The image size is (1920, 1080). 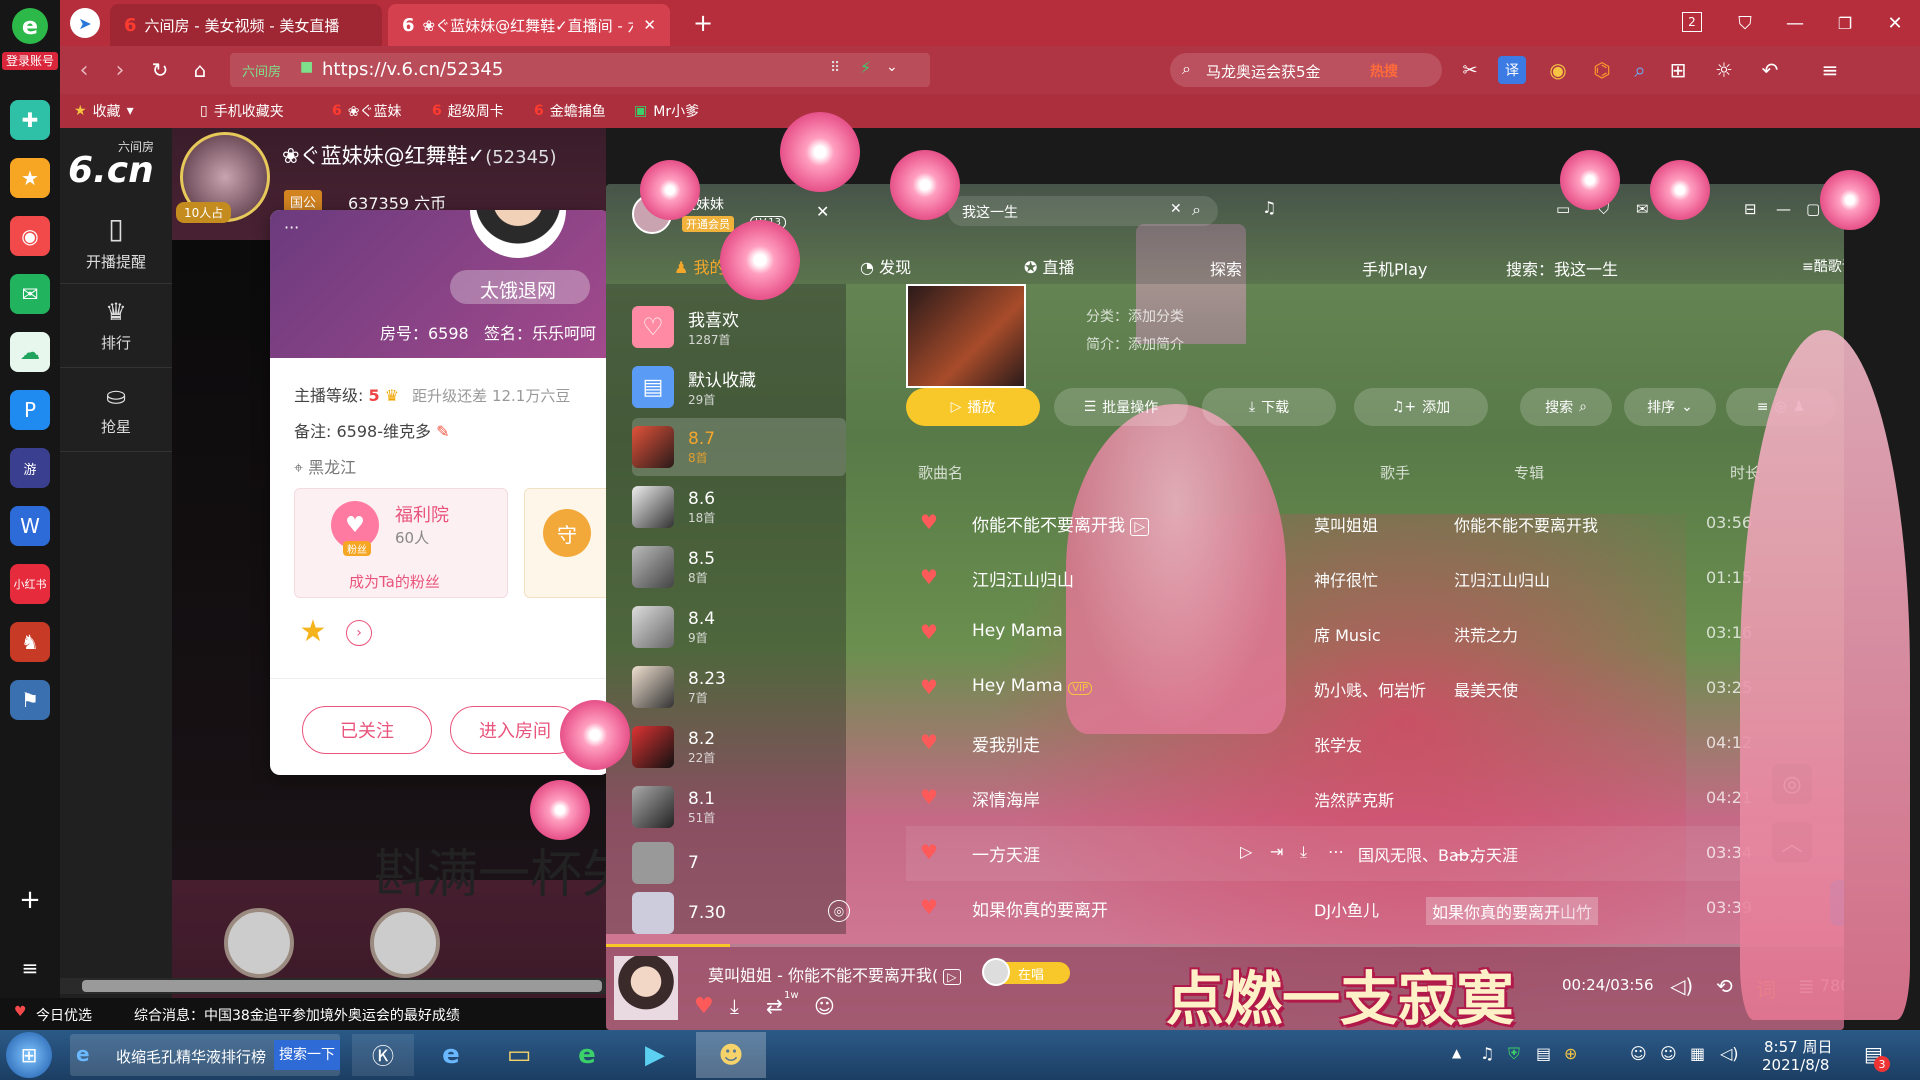 What do you see at coordinates (739, 447) in the screenshot?
I see `playlist-item-selected: 8.7 8首` at bounding box center [739, 447].